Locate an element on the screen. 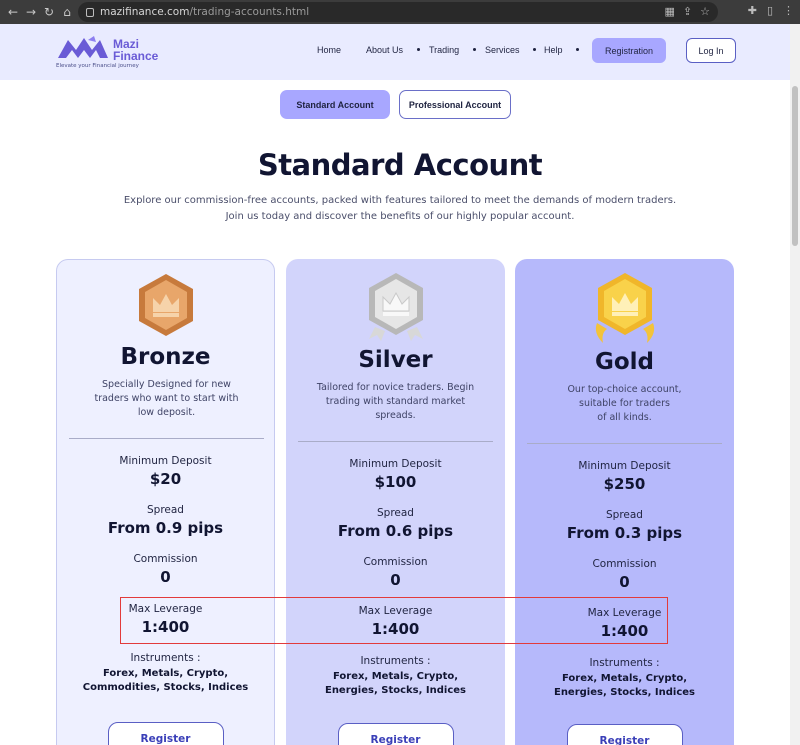 This screenshot has height=745, width=800. back-icon: ← is located at coordinates (13, 12).